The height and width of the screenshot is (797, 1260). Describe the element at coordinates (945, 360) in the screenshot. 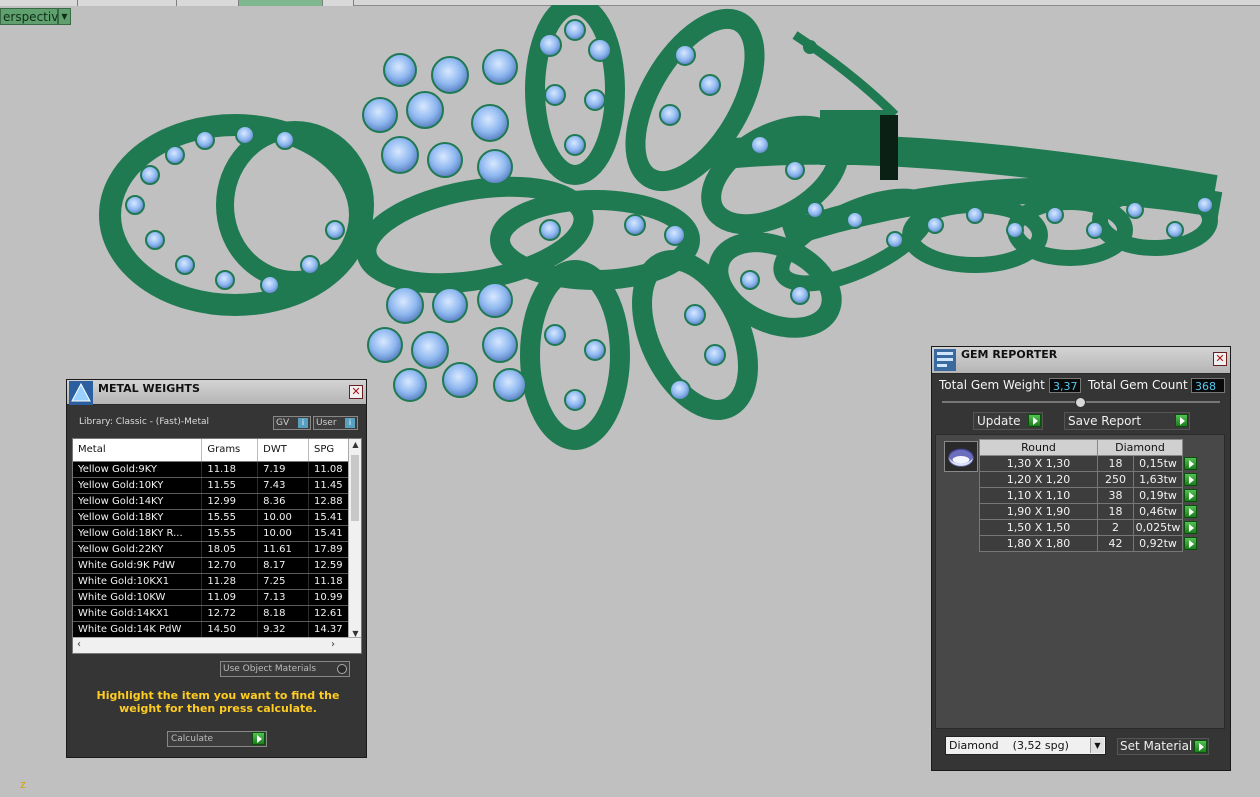

I see `gem-report-icon` at that location.